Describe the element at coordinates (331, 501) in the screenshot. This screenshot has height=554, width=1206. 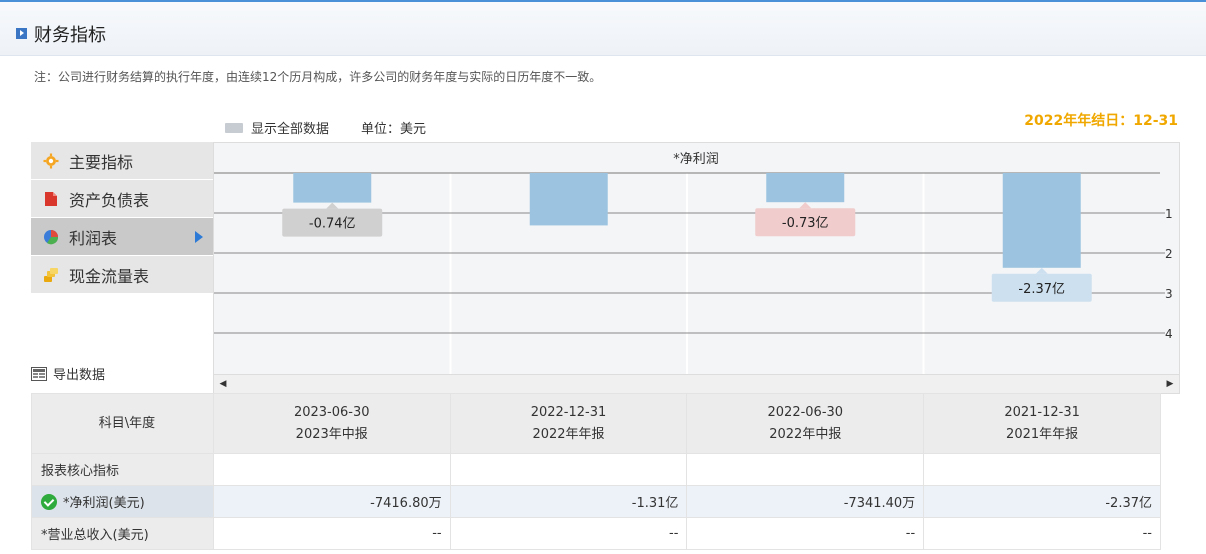
I see `table-cell: -7416.80万` at that location.